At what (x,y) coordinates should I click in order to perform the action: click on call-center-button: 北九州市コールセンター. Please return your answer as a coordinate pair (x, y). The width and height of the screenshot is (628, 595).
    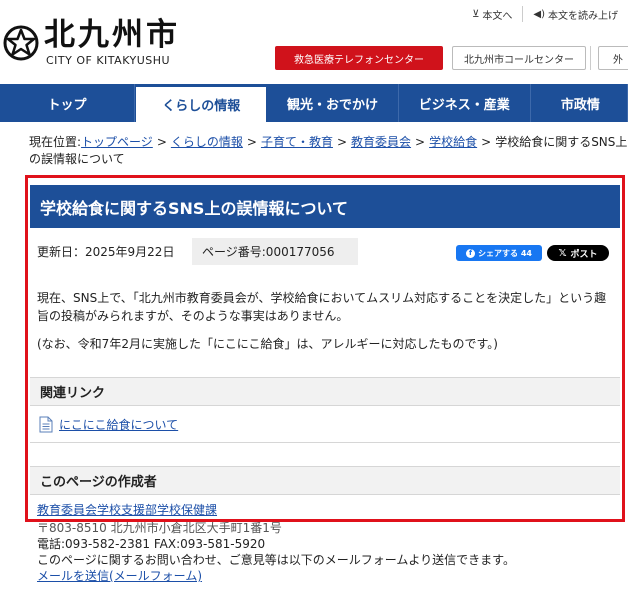
    Looking at the image, I should click on (519, 58).